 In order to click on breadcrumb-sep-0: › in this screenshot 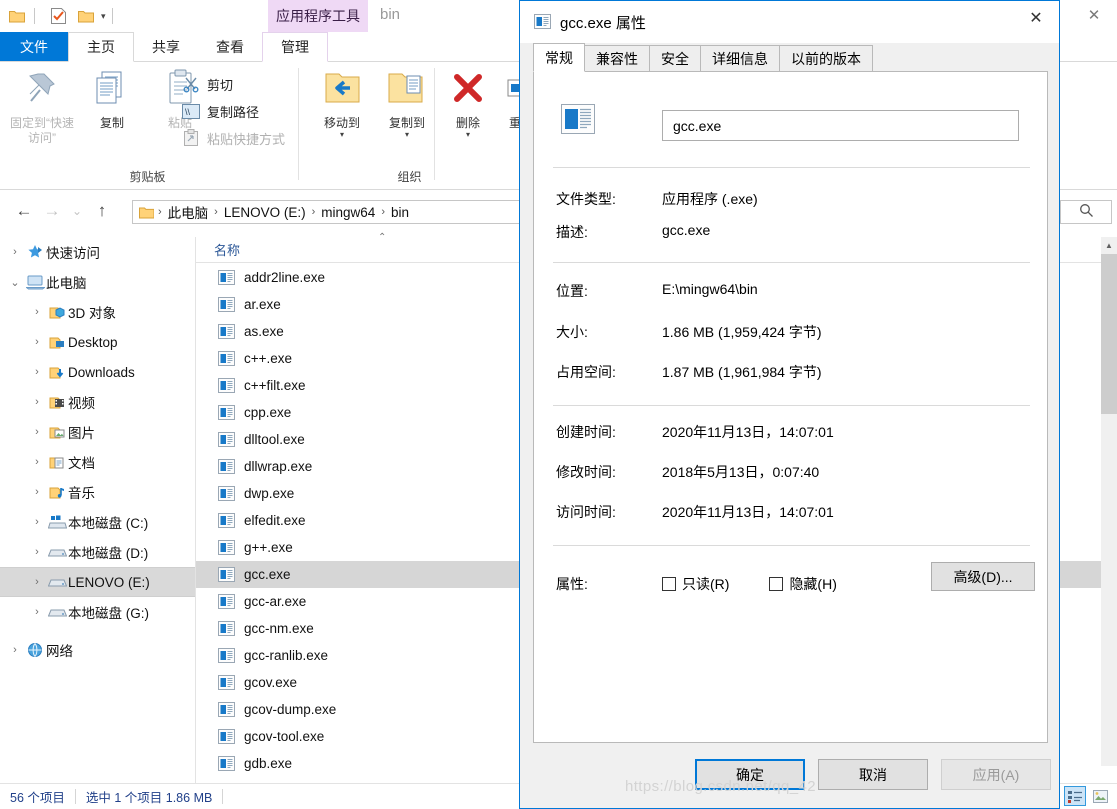, I will do `click(160, 212)`.